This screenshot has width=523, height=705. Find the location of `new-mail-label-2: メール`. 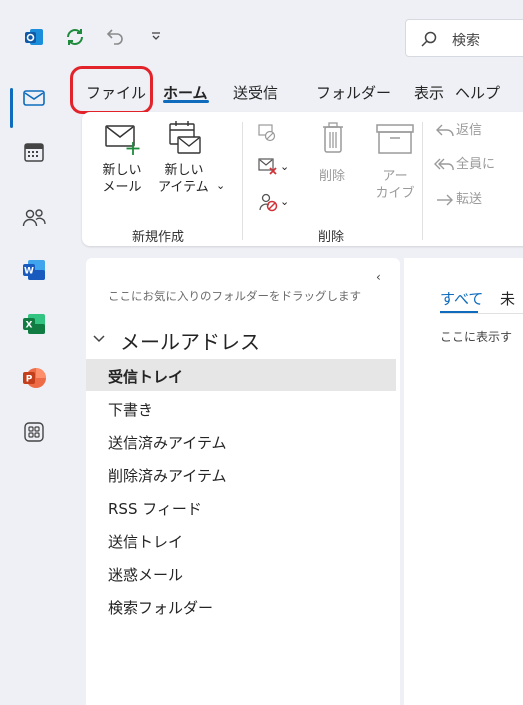

new-mail-label-2: メール is located at coordinates (122, 187).